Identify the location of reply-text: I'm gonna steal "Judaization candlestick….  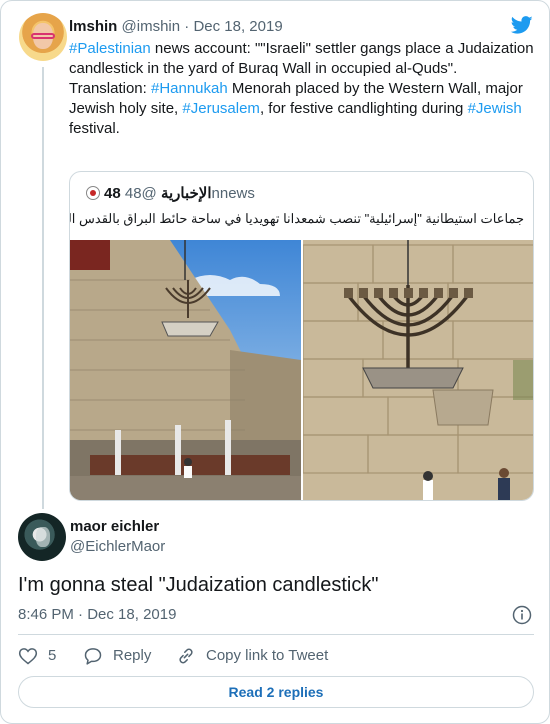
(198, 585).